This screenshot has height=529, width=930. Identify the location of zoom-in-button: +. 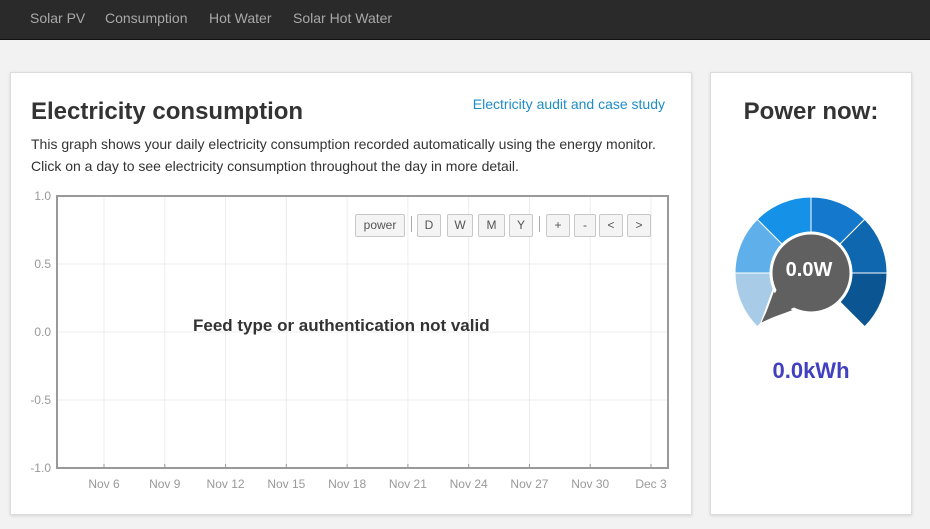
(558, 225).